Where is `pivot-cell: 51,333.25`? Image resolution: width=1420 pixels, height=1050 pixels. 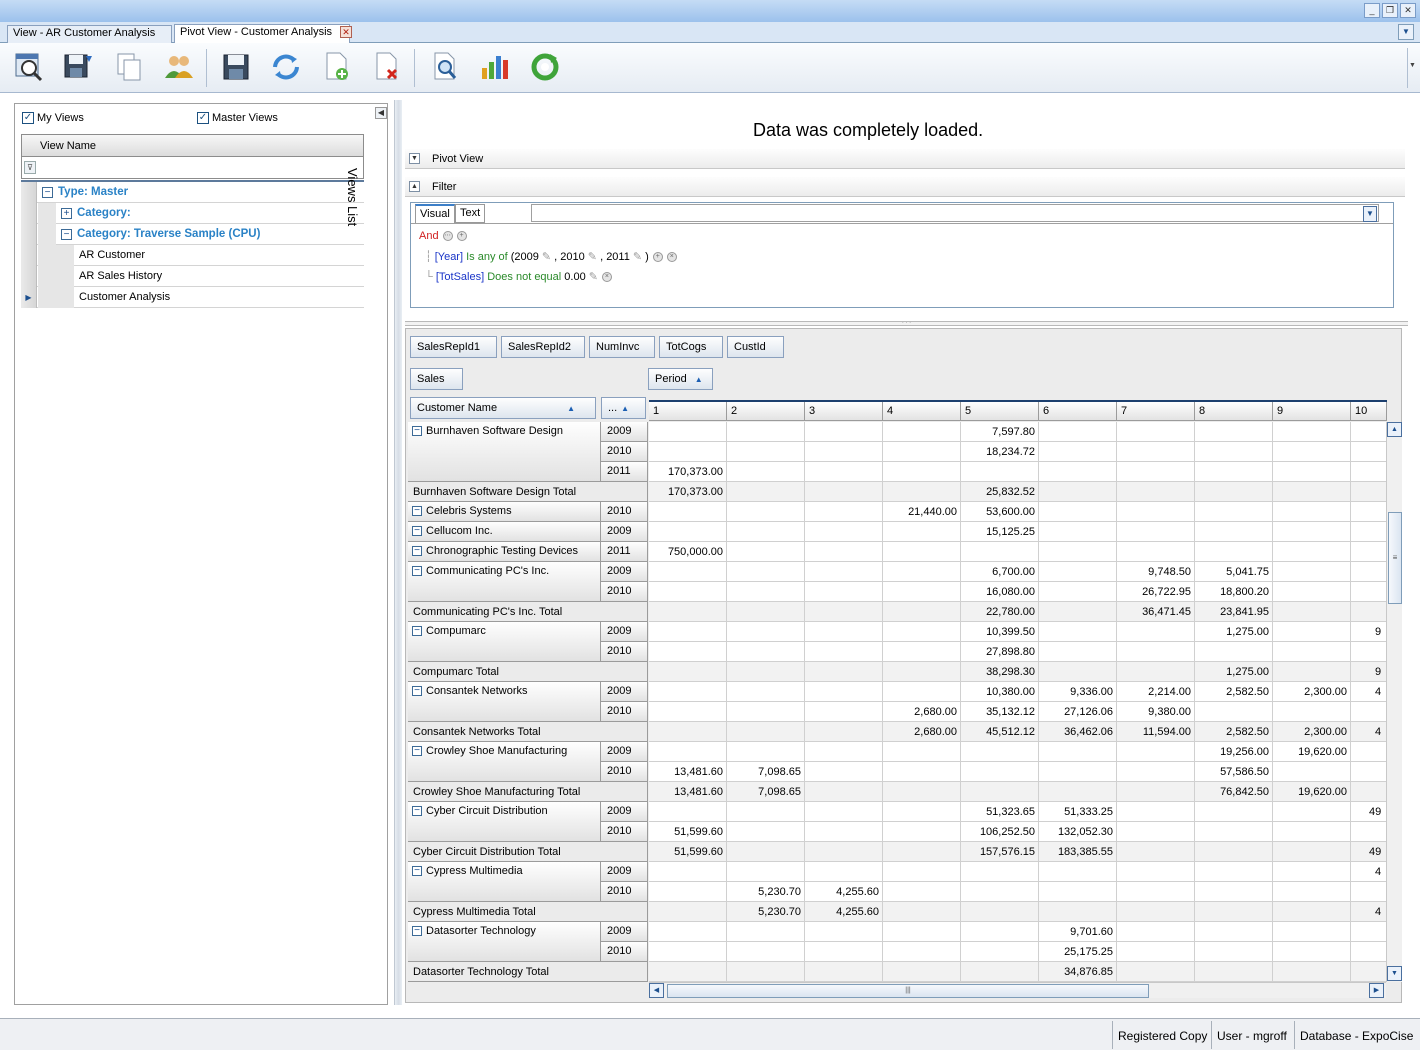 pivot-cell: 51,333.25 is located at coordinates (1078, 812).